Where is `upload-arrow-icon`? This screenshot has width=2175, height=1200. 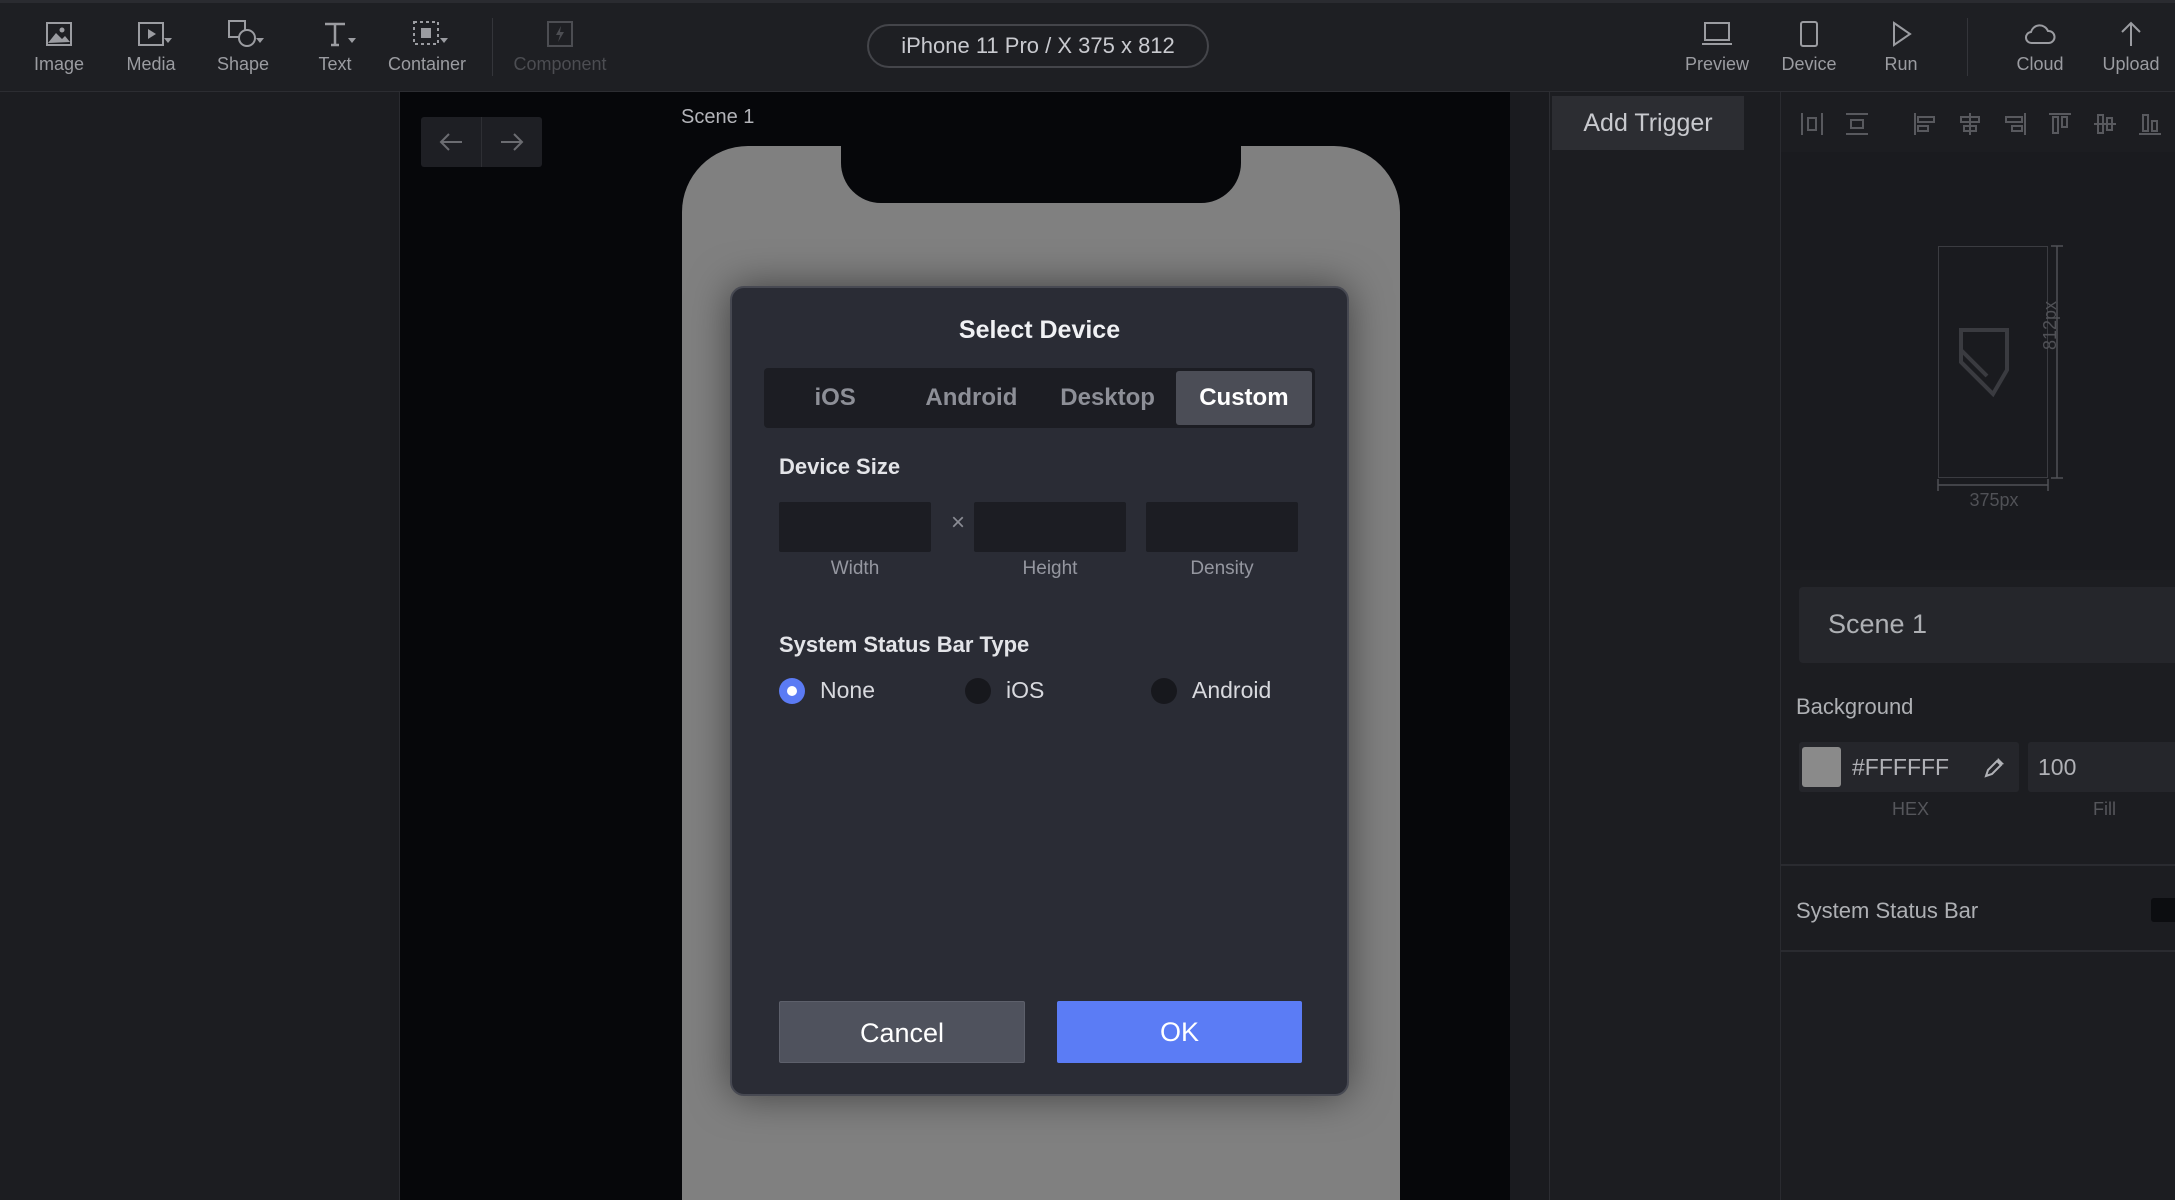 upload-arrow-icon is located at coordinates (2130, 34).